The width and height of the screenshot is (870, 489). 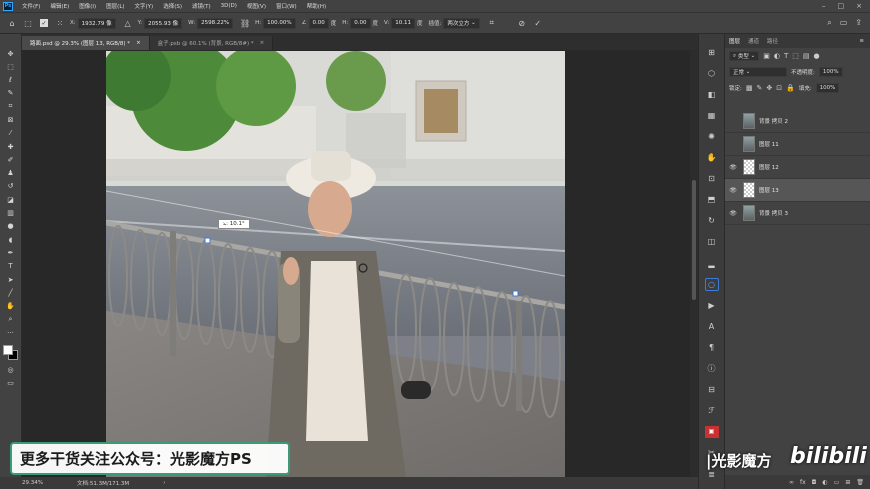 I want to click on 3d-panel-icon: ⬡, so click(x=712, y=73).